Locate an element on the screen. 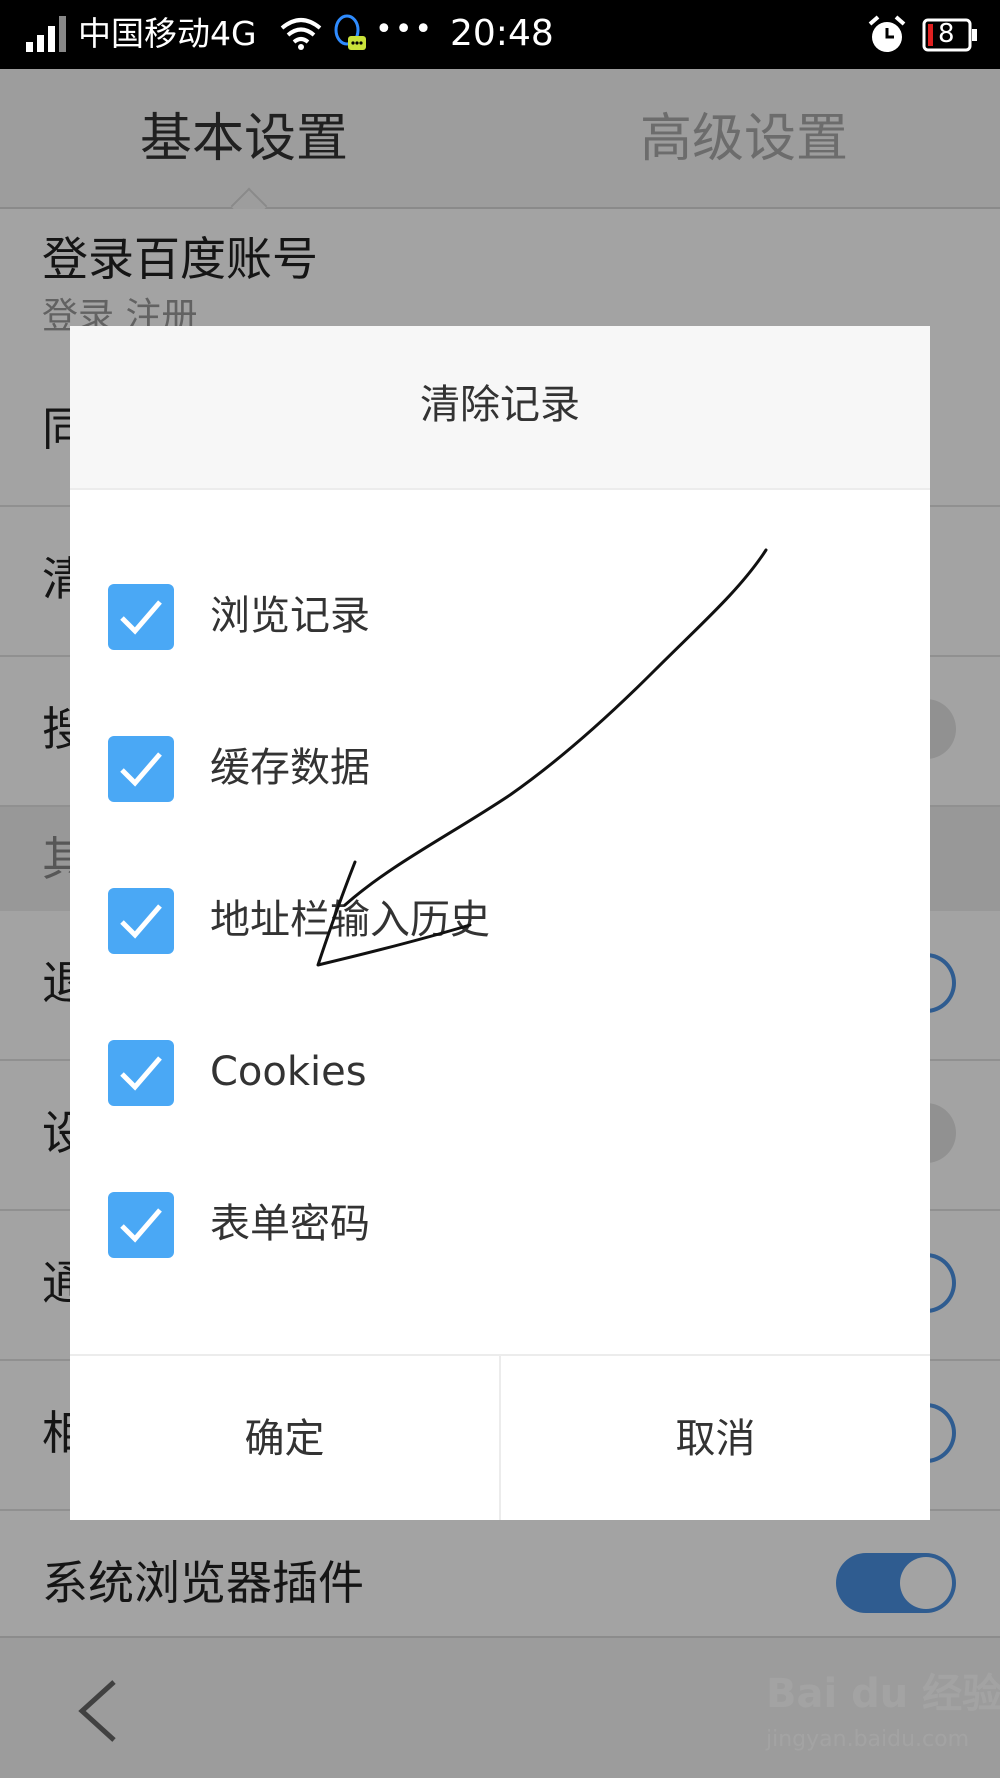 Image resolution: width=1000 pixels, height=1778 pixels. carrier-label: 中国移动4G is located at coordinates (167, 33).